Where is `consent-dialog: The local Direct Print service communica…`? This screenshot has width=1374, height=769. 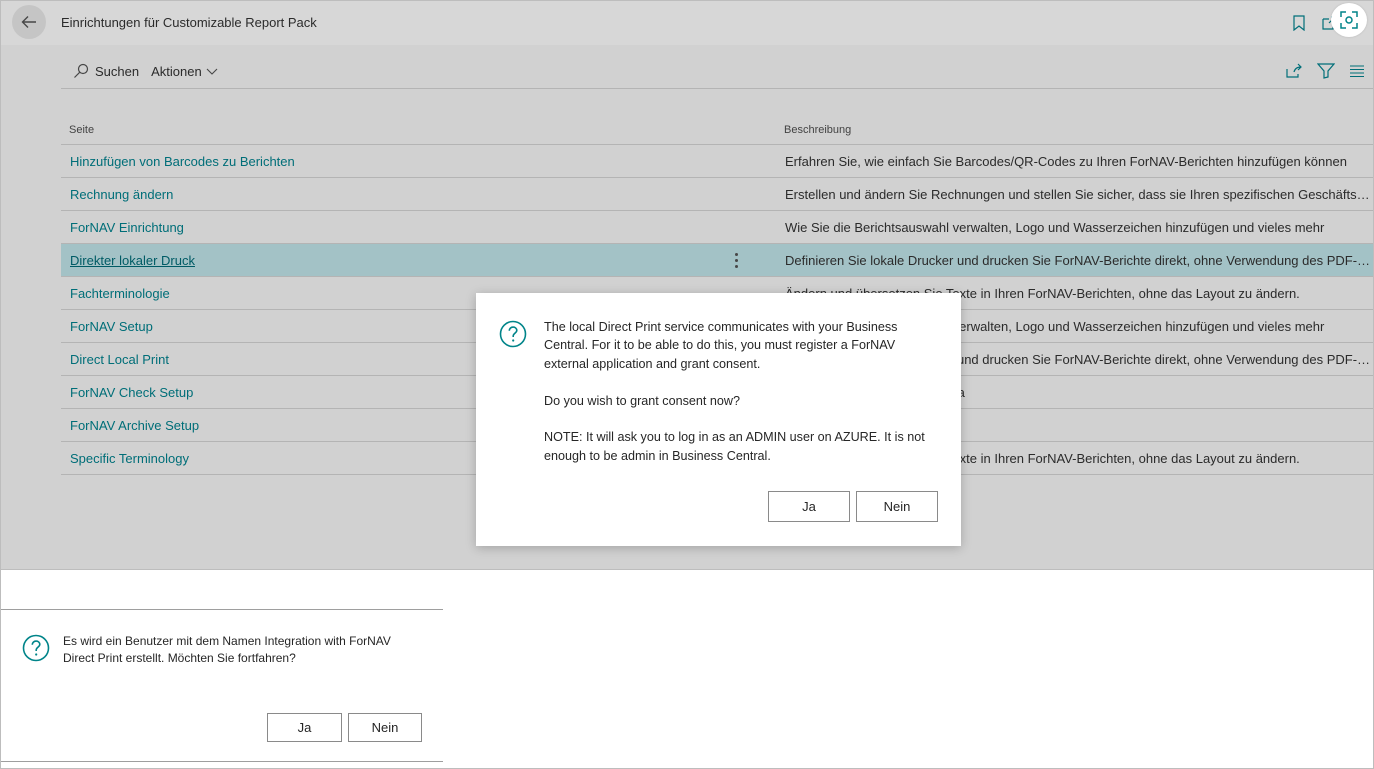 consent-dialog: The local Direct Print service communica… is located at coordinates (718, 419).